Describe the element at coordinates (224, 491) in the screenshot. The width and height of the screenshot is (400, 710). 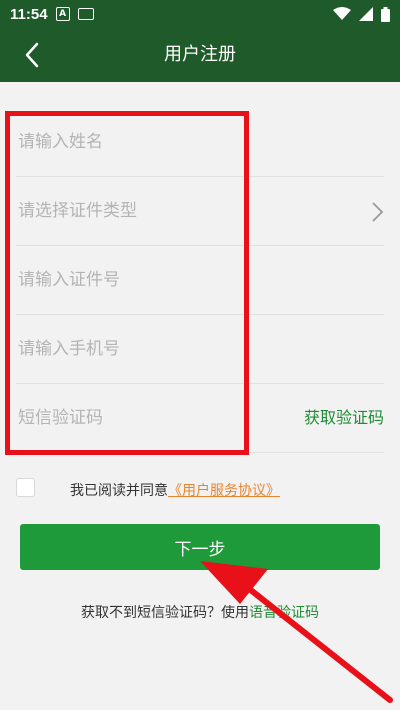
I see `user-agreement-link: 《用户服务协议》` at that location.